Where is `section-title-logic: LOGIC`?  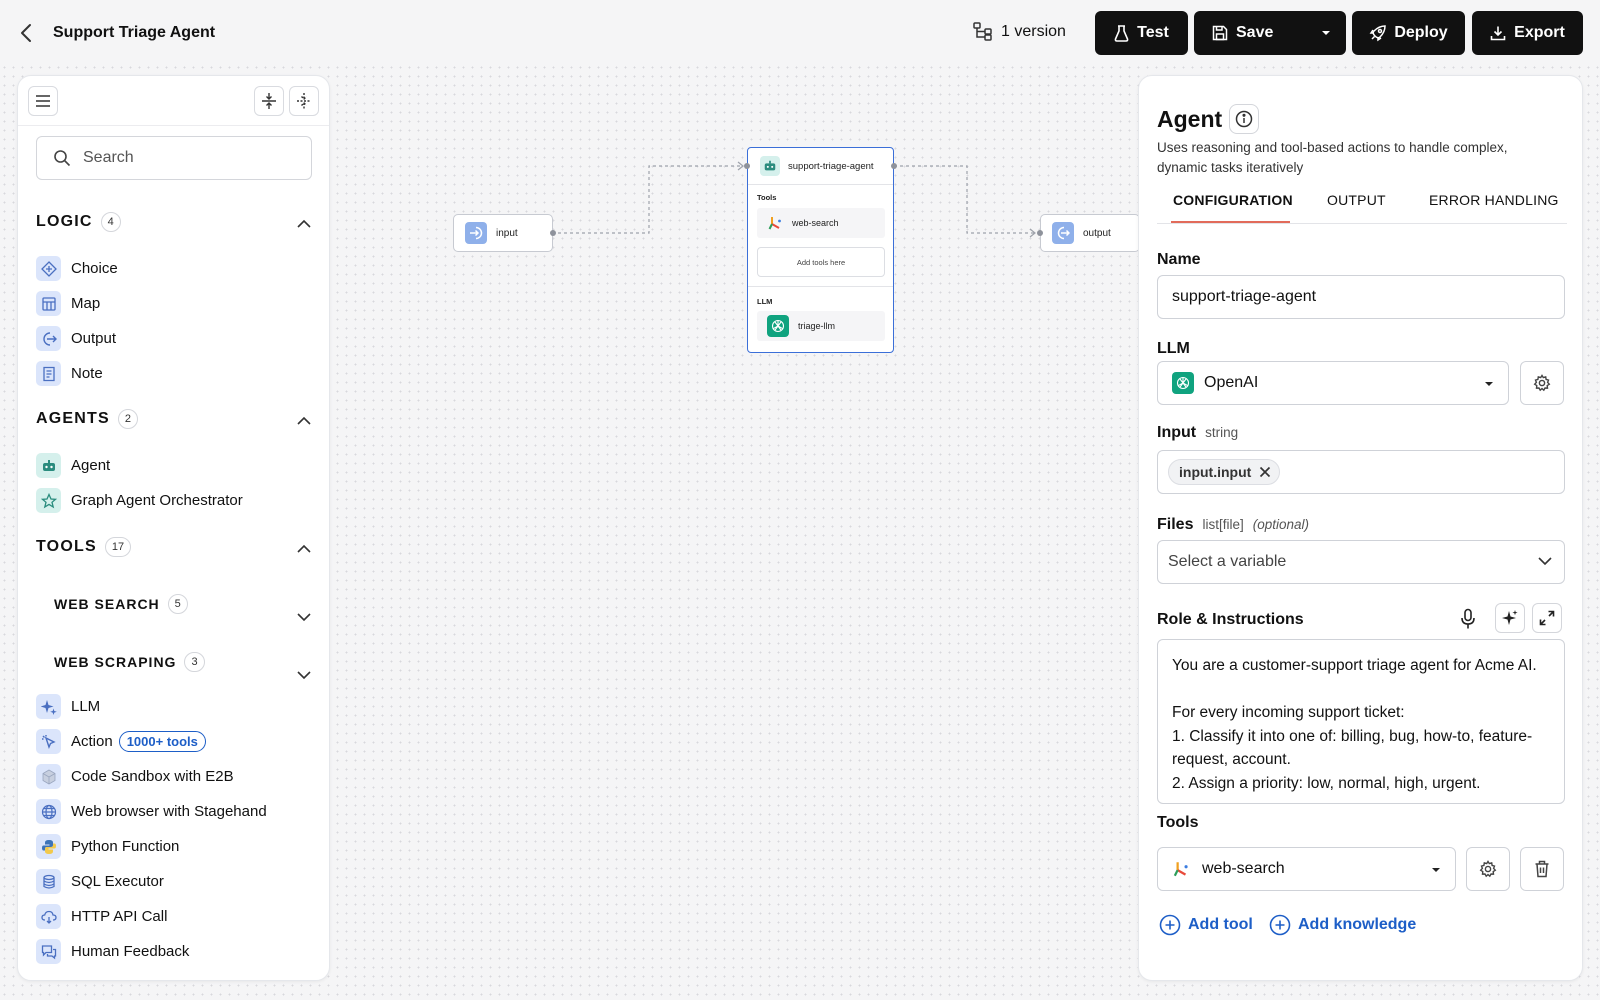
section-title-logic: LOGIC is located at coordinates (64, 221).